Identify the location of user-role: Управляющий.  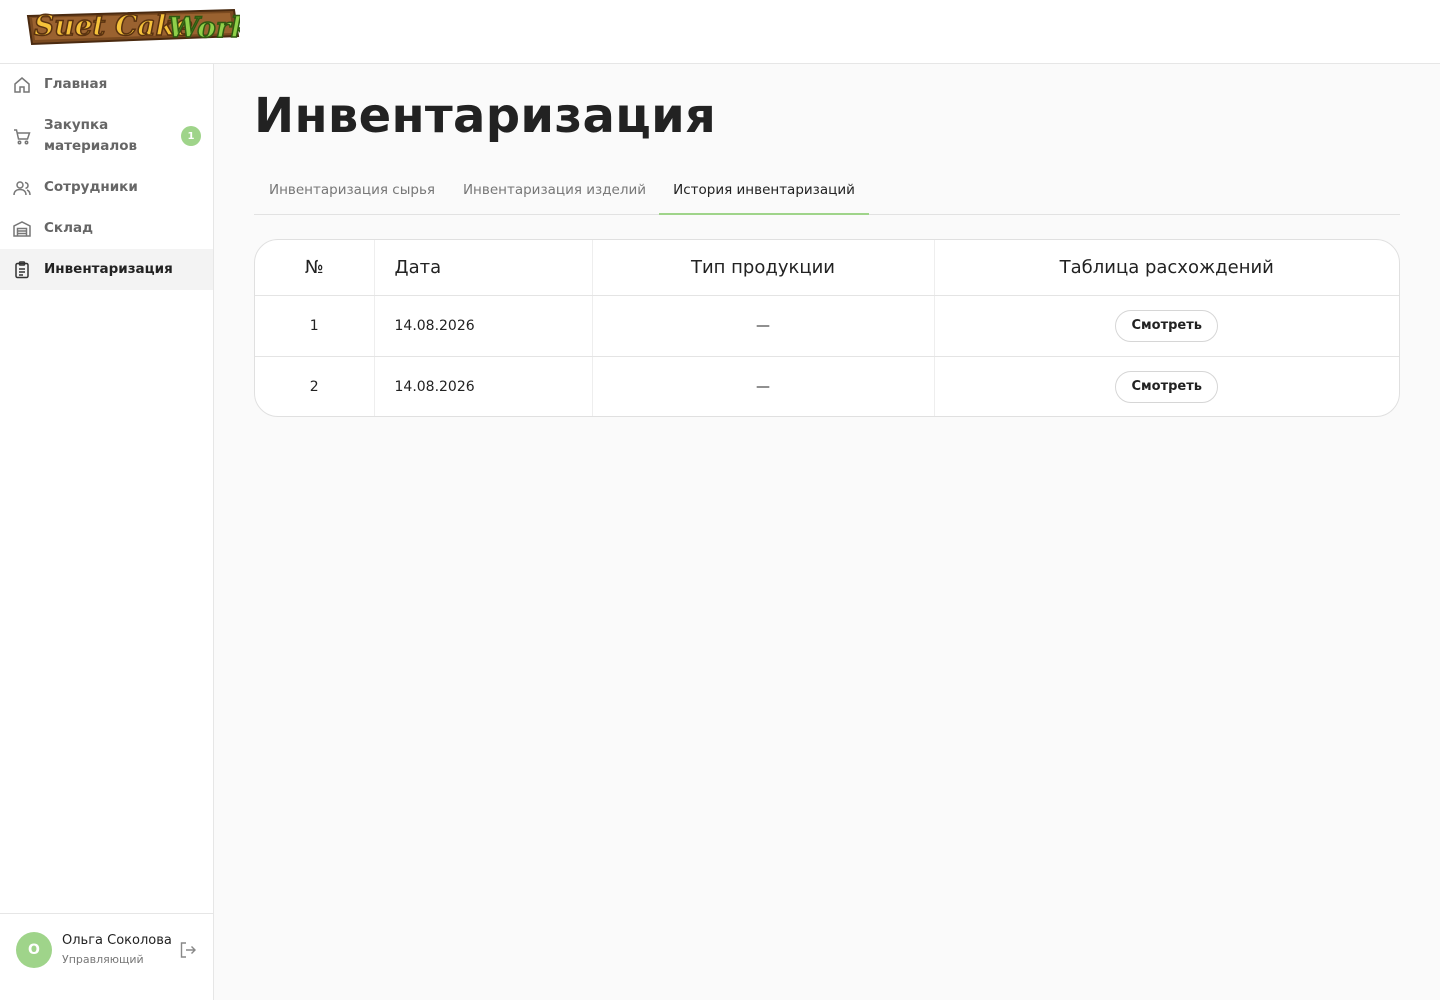
(103, 959).